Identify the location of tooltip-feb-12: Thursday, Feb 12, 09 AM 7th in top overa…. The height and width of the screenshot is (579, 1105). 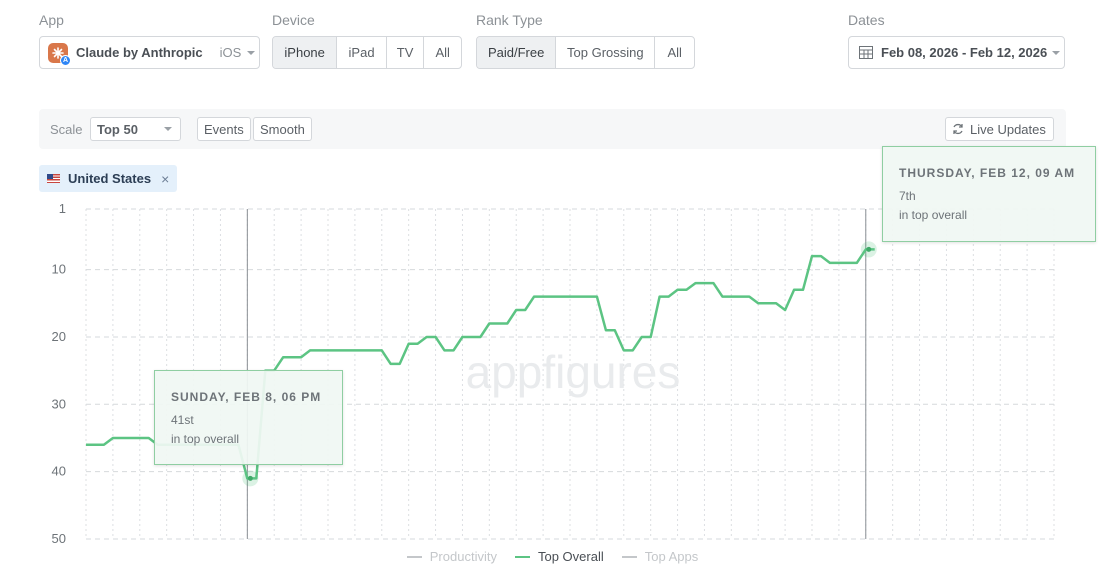
(989, 194).